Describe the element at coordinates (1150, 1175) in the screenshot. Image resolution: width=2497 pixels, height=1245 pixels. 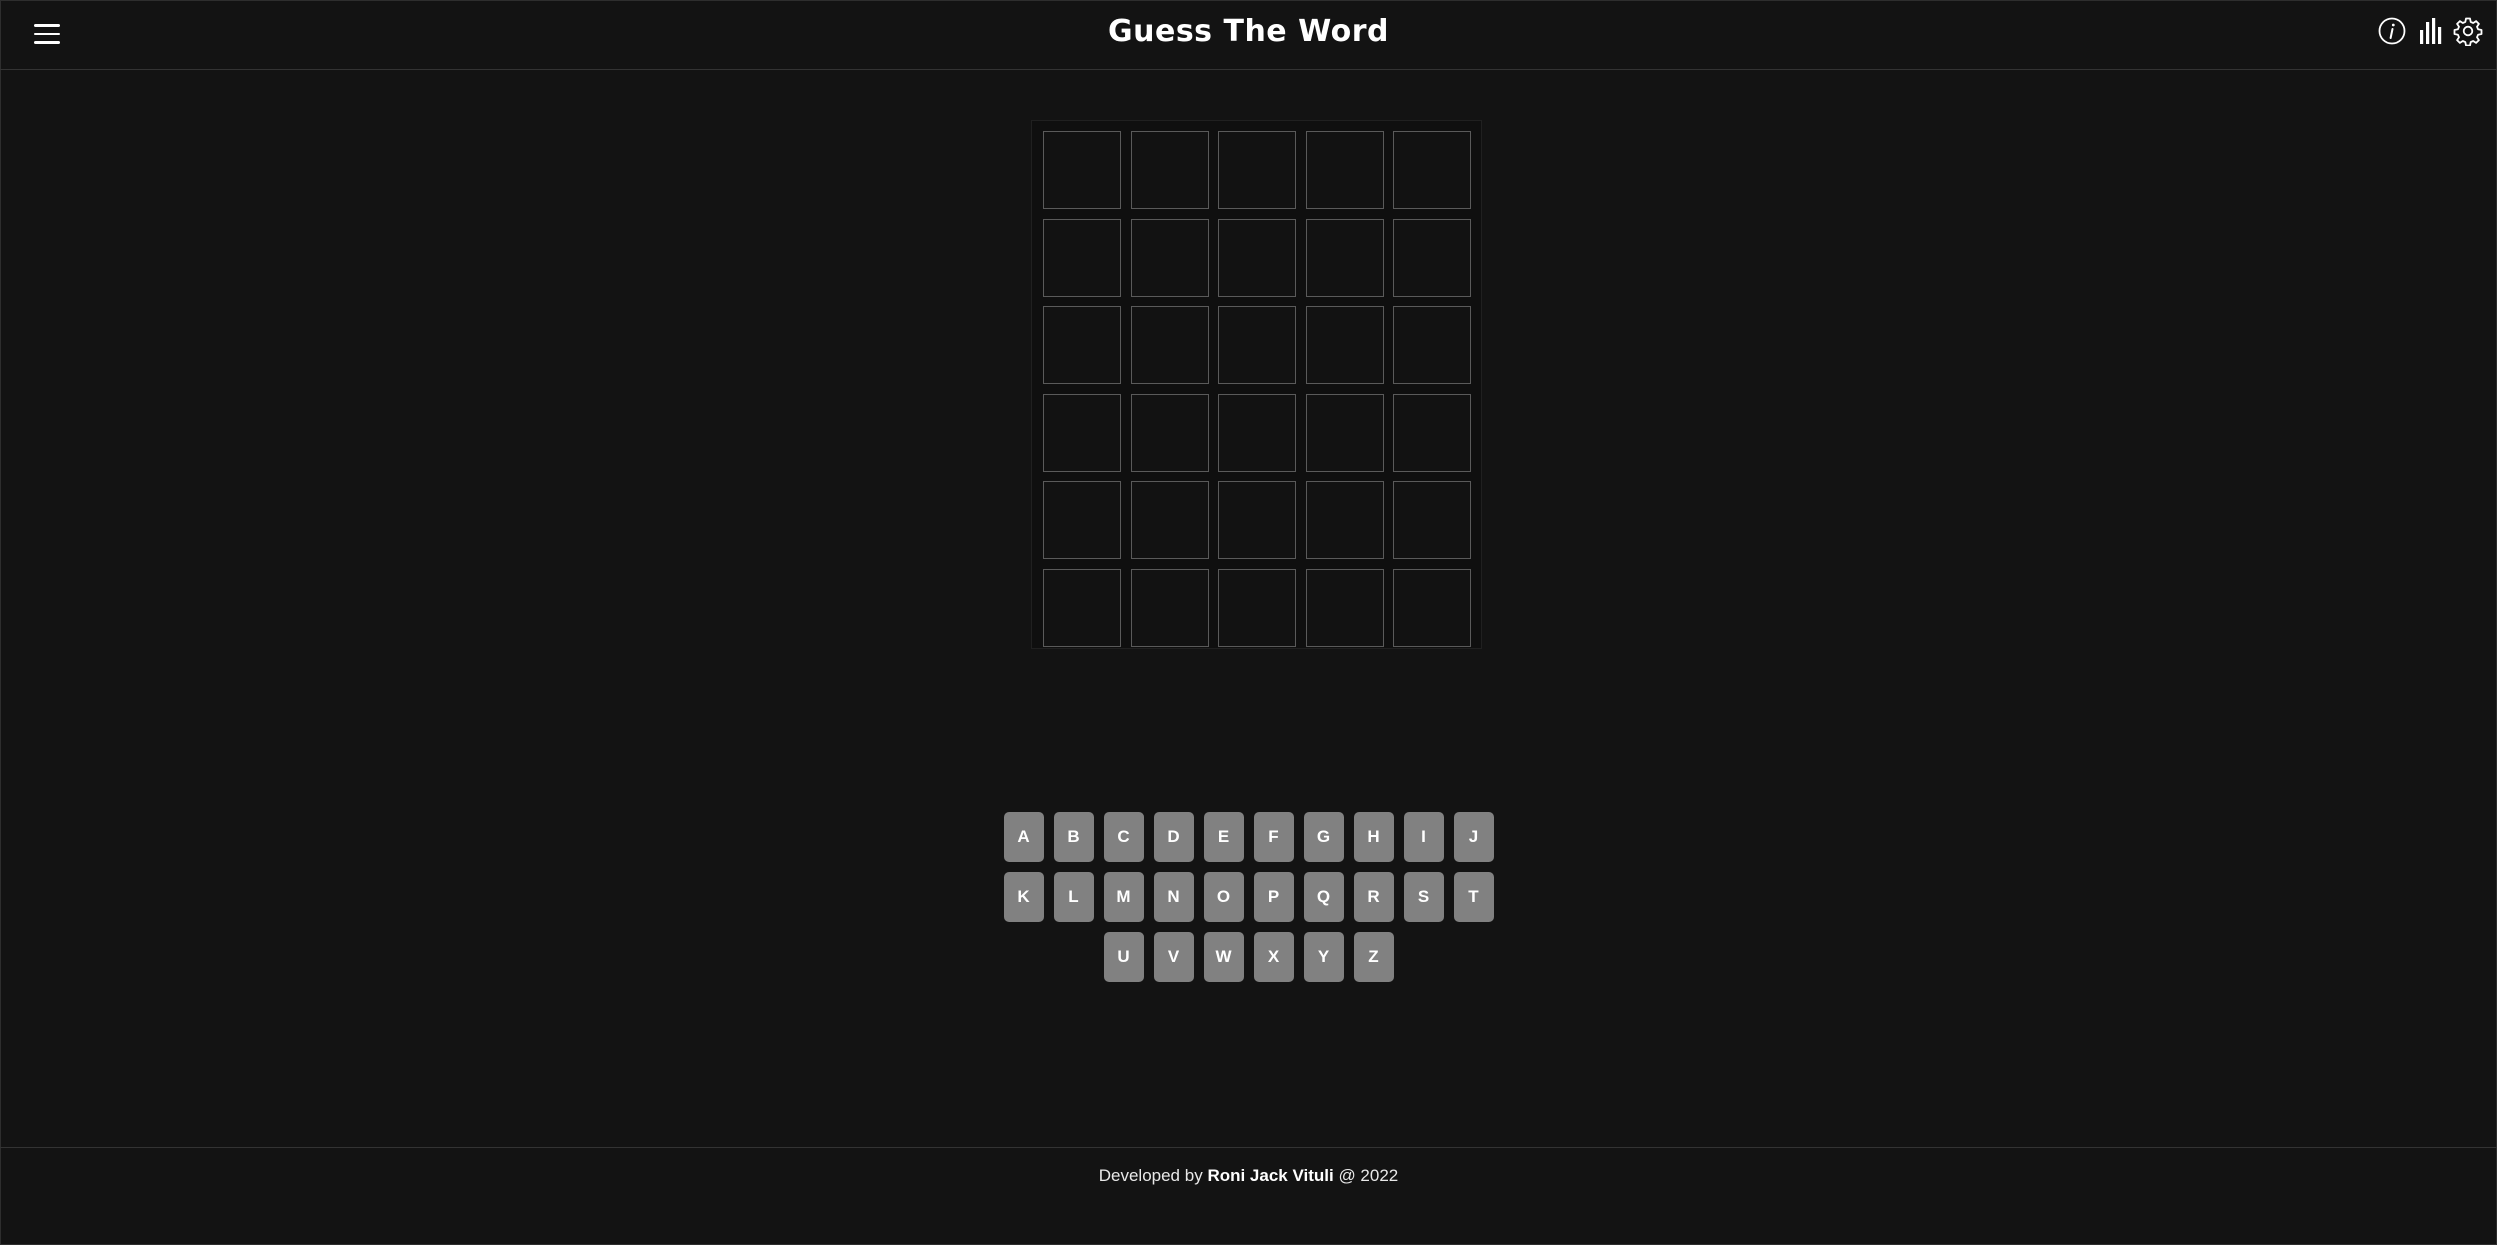
I see `footer-prefix: Developed by` at that location.